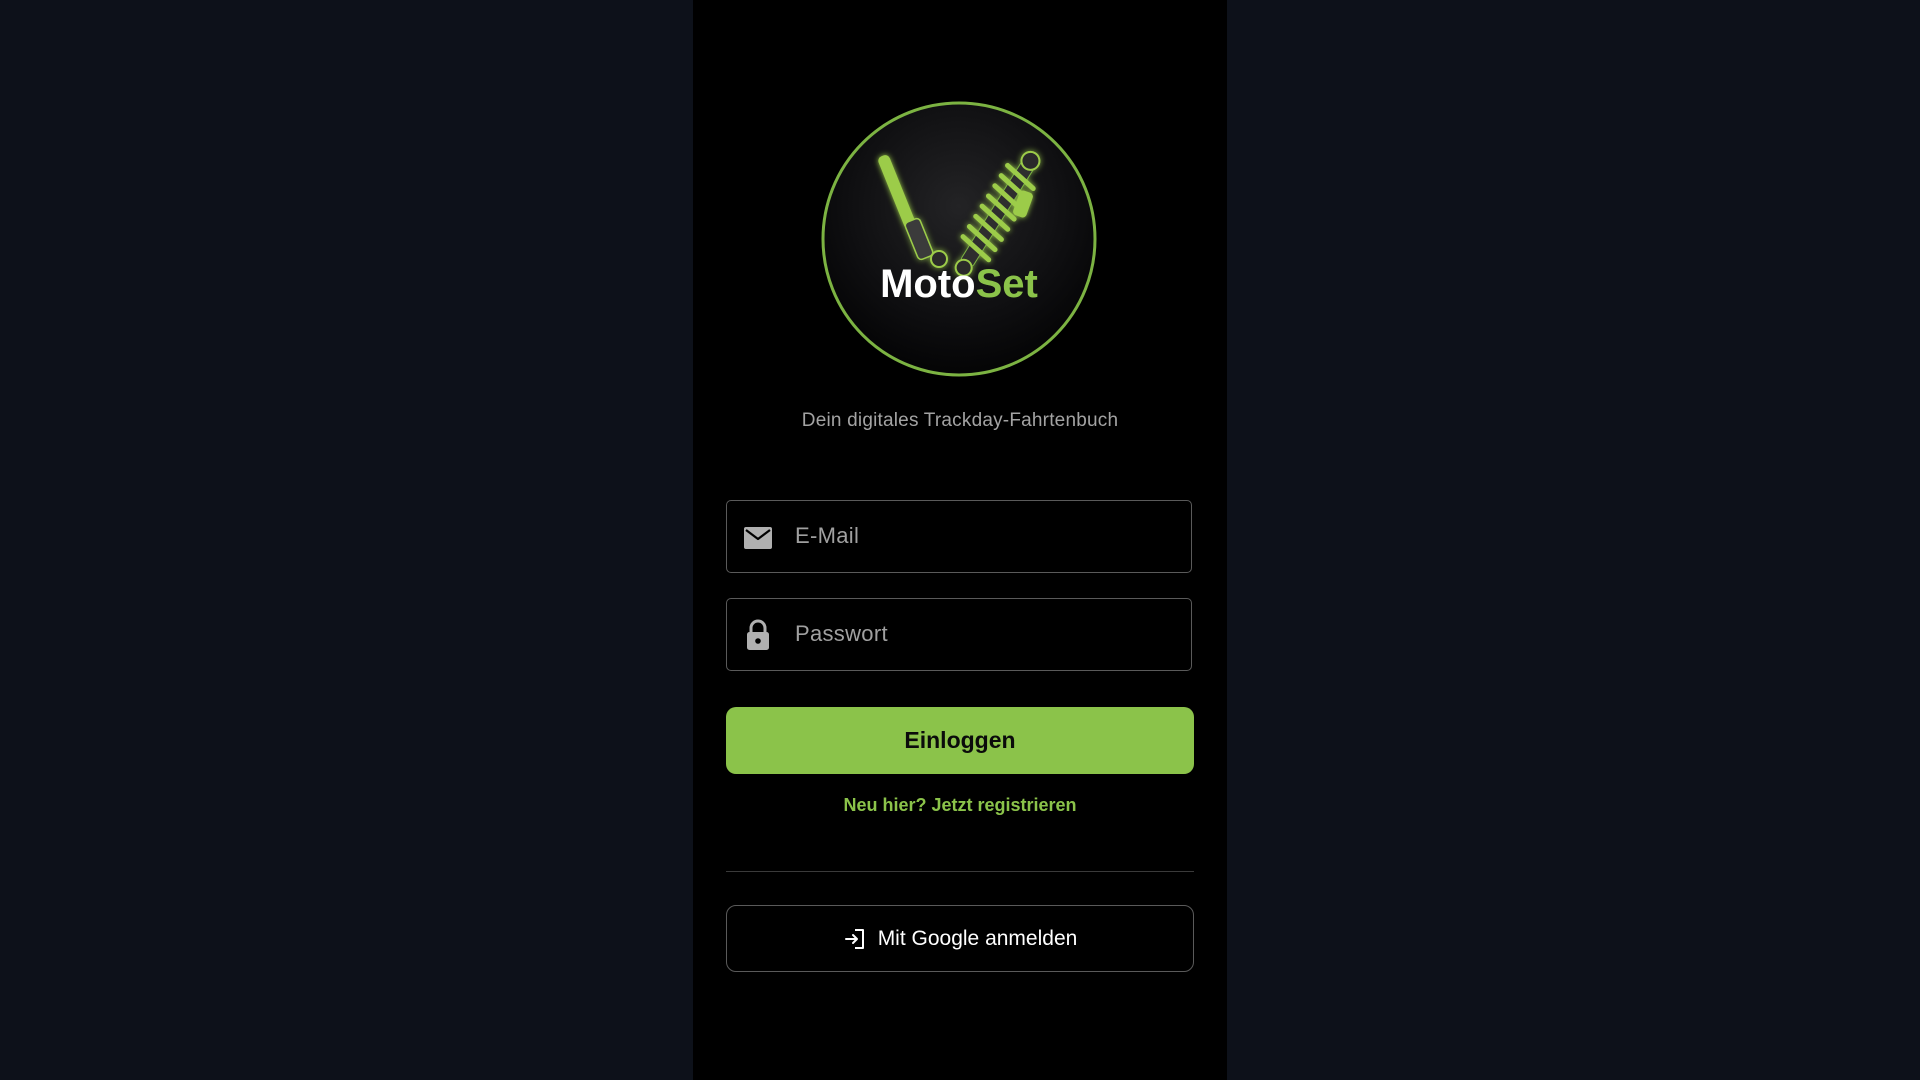 Image resolution: width=1920 pixels, height=1080 pixels. What do you see at coordinates (928, 284) in the screenshot?
I see `logo-wordmark-primary: Moto` at bounding box center [928, 284].